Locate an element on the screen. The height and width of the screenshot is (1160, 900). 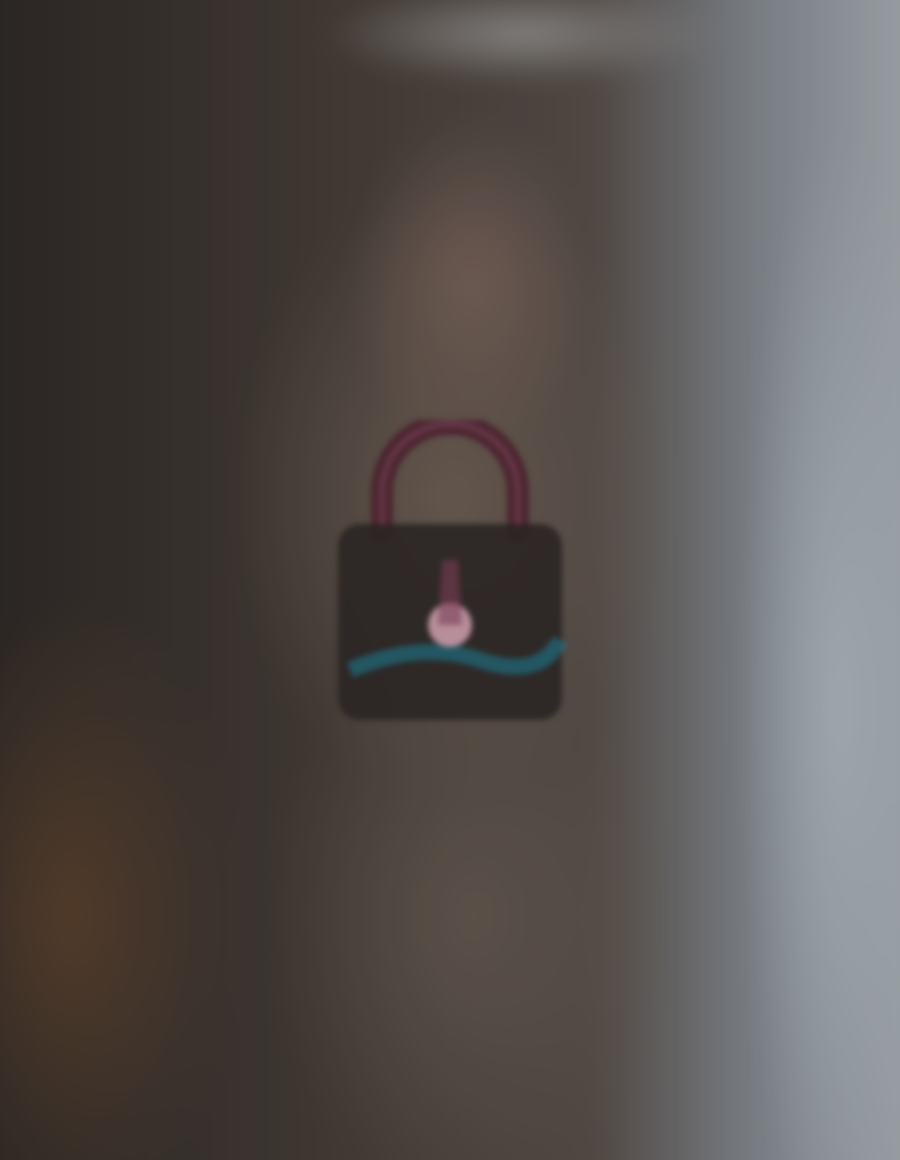
lock-icon-graphic is located at coordinates (453, 570).